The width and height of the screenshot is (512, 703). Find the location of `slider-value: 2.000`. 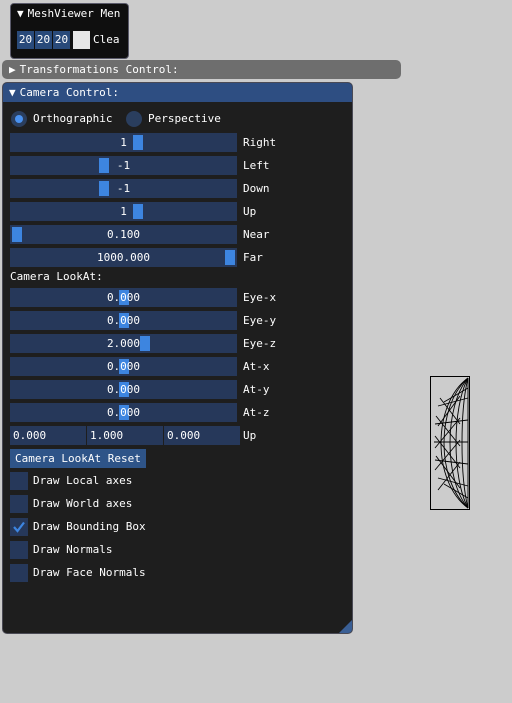

slider-value: 2.000 is located at coordinates (123, 343).